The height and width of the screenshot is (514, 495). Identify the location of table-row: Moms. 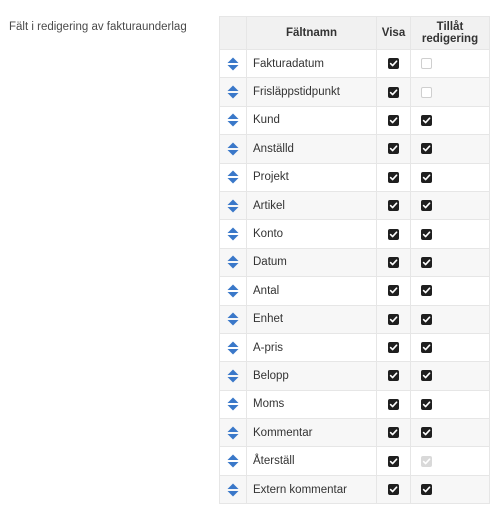
(354, 404).